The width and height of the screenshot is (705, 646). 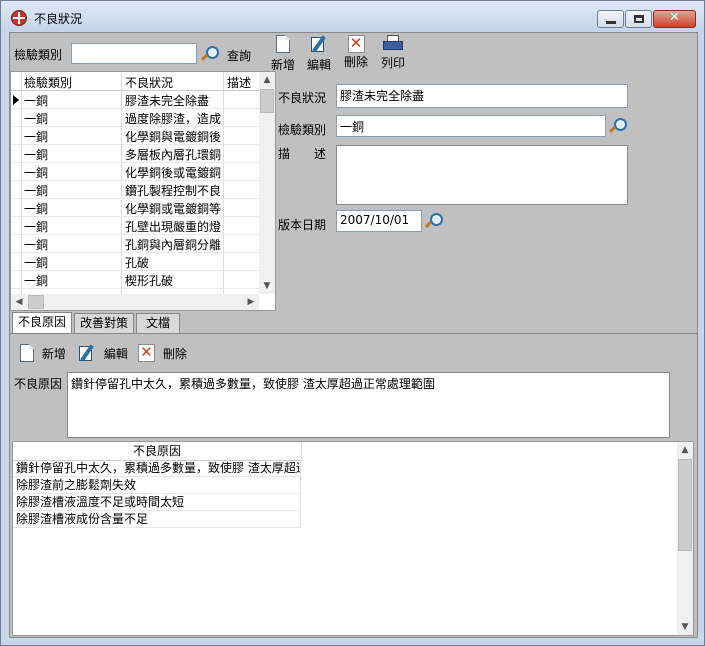 What do you see at coordinates (174, 353) in the screenshot?
I see `sub-delete-label: 刪除` at bounding box center [174, 353].